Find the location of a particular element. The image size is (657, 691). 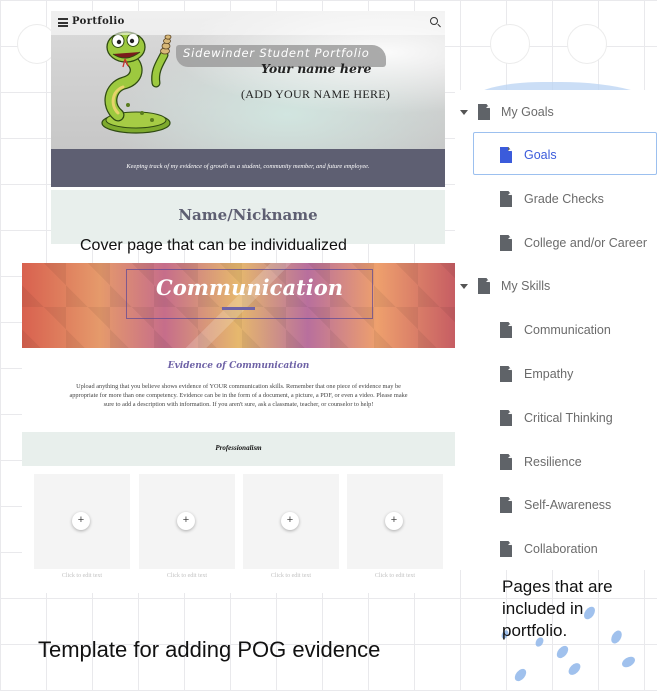

nav-item-empathy: Empathy is located at coordinates (565, 375).